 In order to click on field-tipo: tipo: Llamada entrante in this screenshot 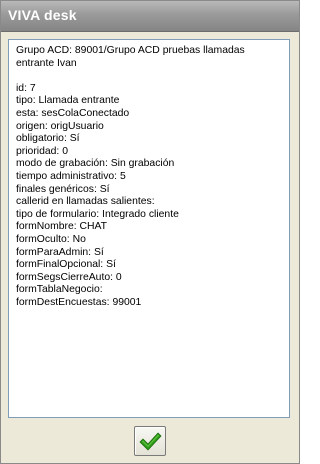, I will do `click(68, 101)`.